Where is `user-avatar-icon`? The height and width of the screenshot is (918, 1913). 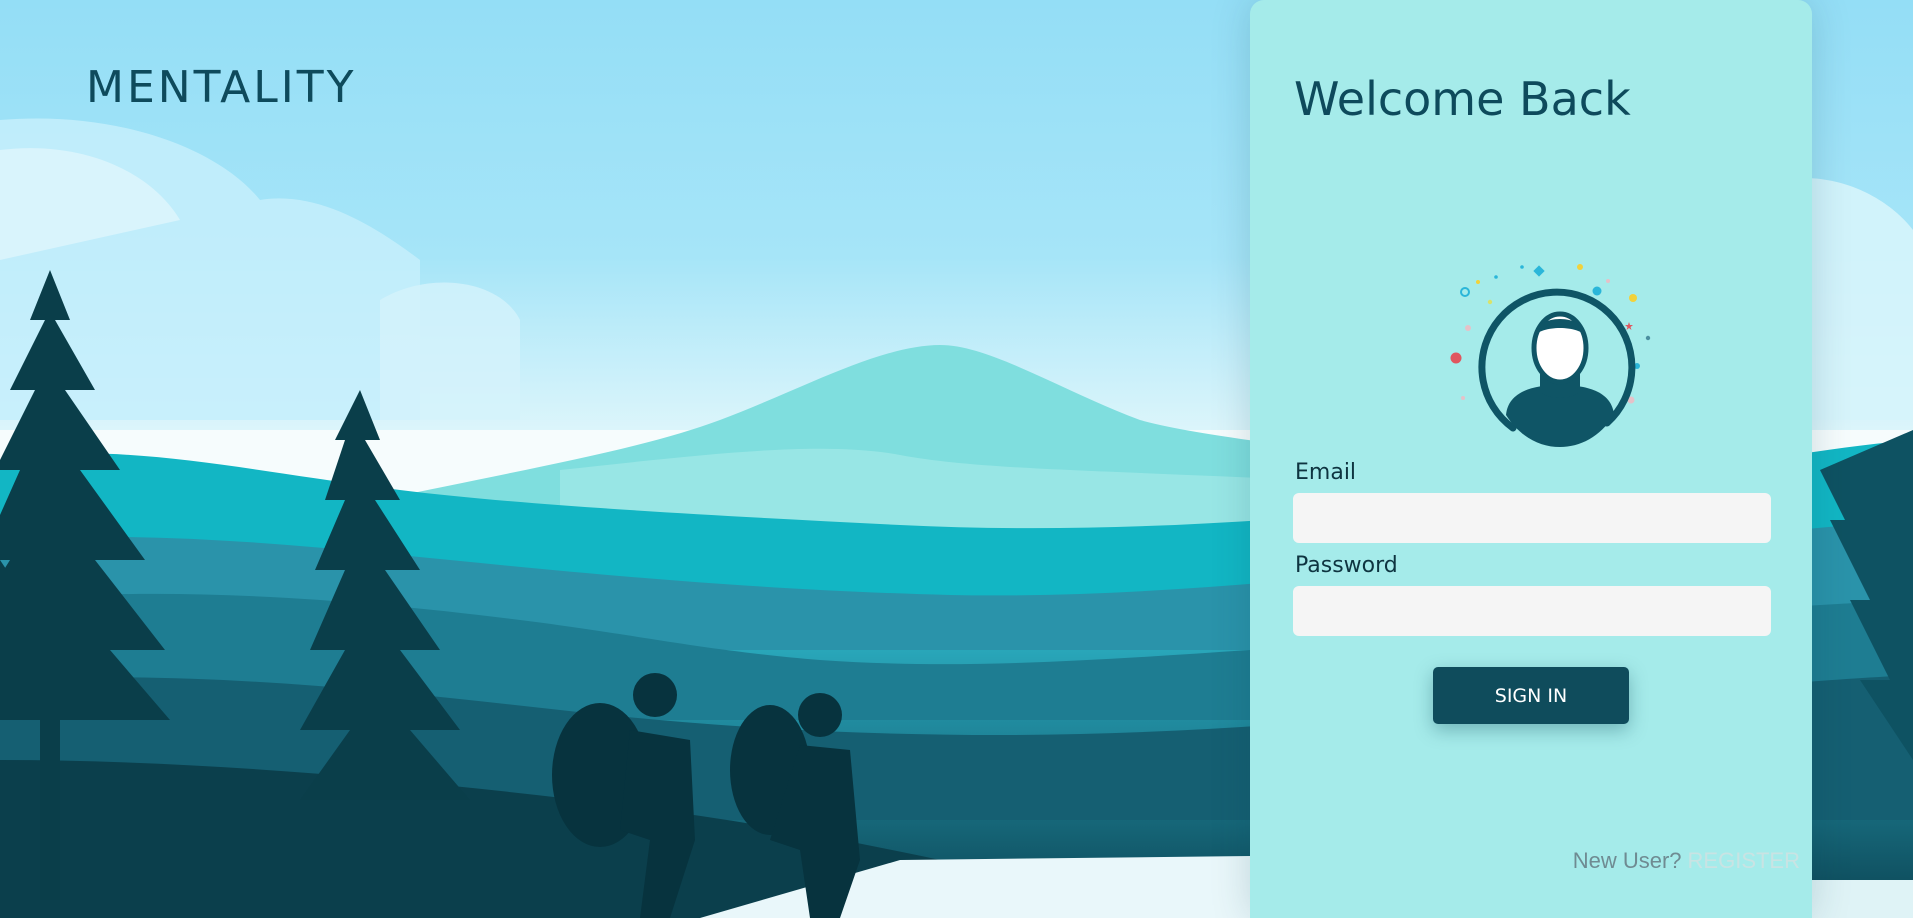 user-avatar-icon is located at coordinates (1550, 355).